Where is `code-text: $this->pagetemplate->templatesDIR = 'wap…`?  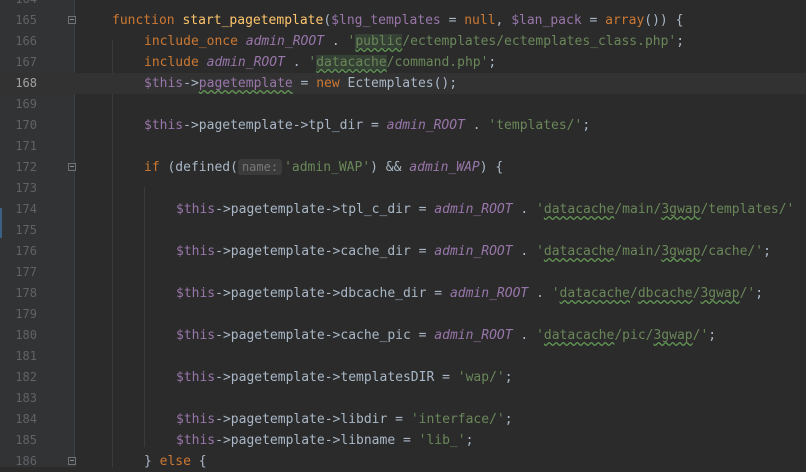
code-text: $this->pagetemplate->templatesDIR = 'wap… is located at coordinates (344, 377).